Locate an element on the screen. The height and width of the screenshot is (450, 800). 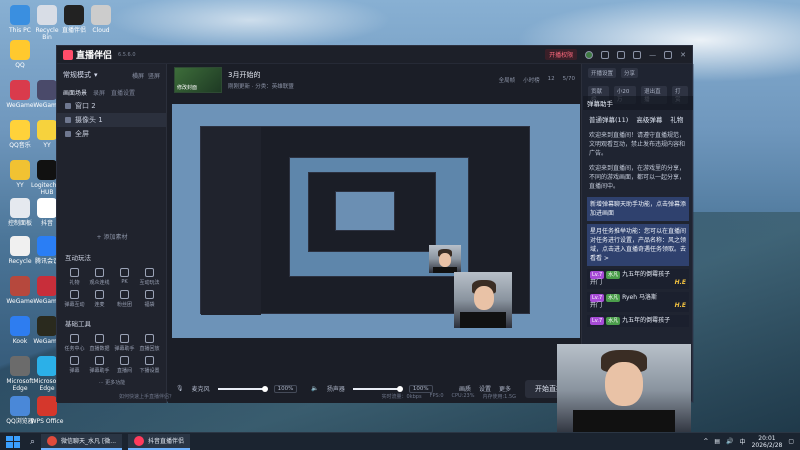
network-icon: ▤ is located at coordinates (717, 441).